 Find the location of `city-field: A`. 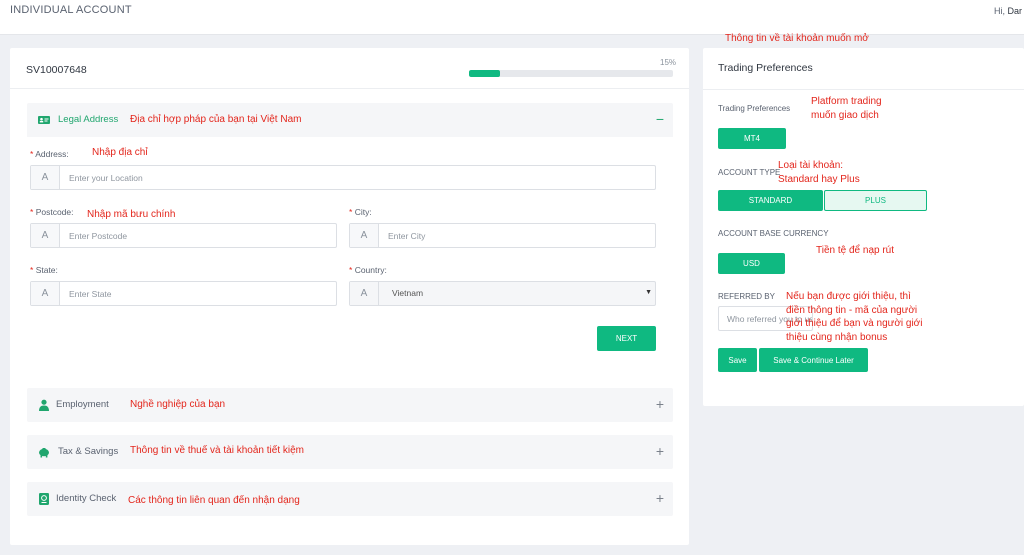

city-field: A is located at coordinates (502, 235).